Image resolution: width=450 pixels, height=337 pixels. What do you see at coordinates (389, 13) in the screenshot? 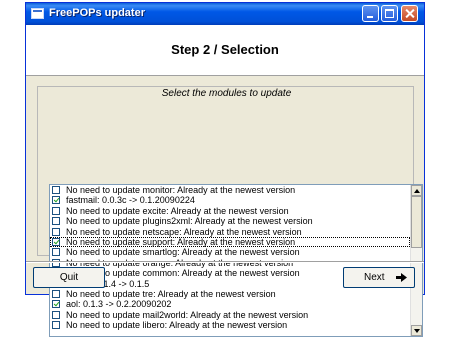
I see `maximize-button` at bounding box center [389, 13].